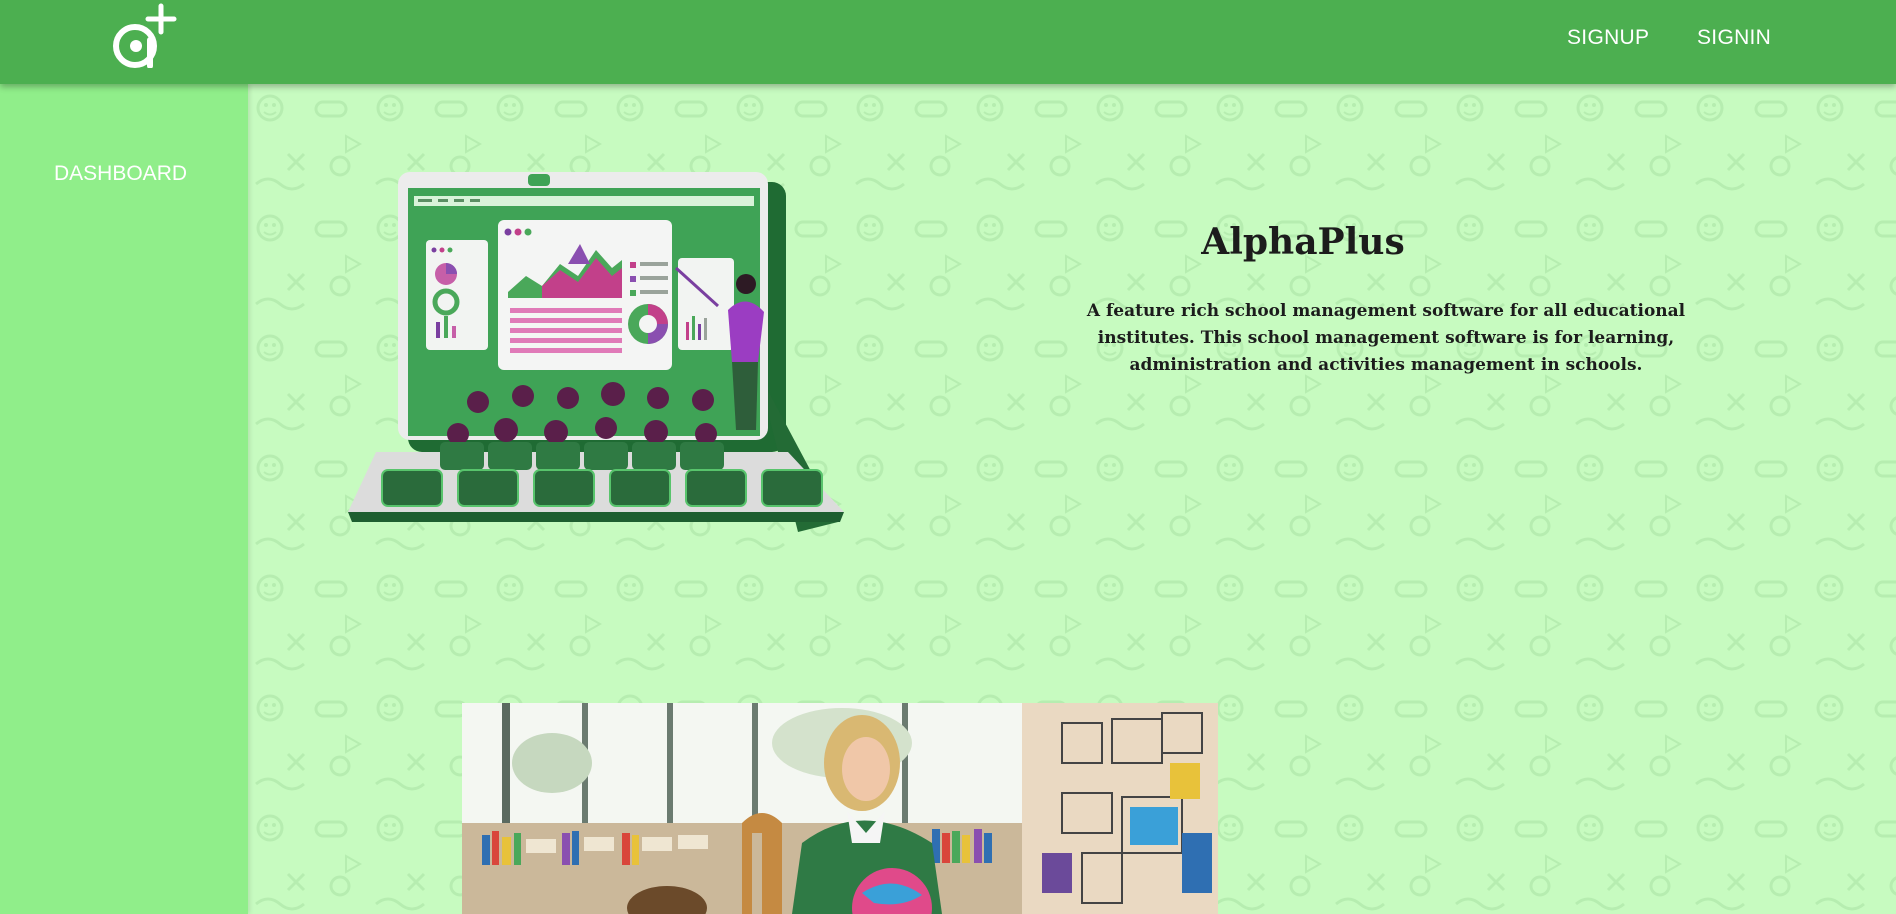  Describe the element at coordinates (120, 174) in the screenshot. I see `sidebar-item-dashboard: DASHBOARD` at that location.